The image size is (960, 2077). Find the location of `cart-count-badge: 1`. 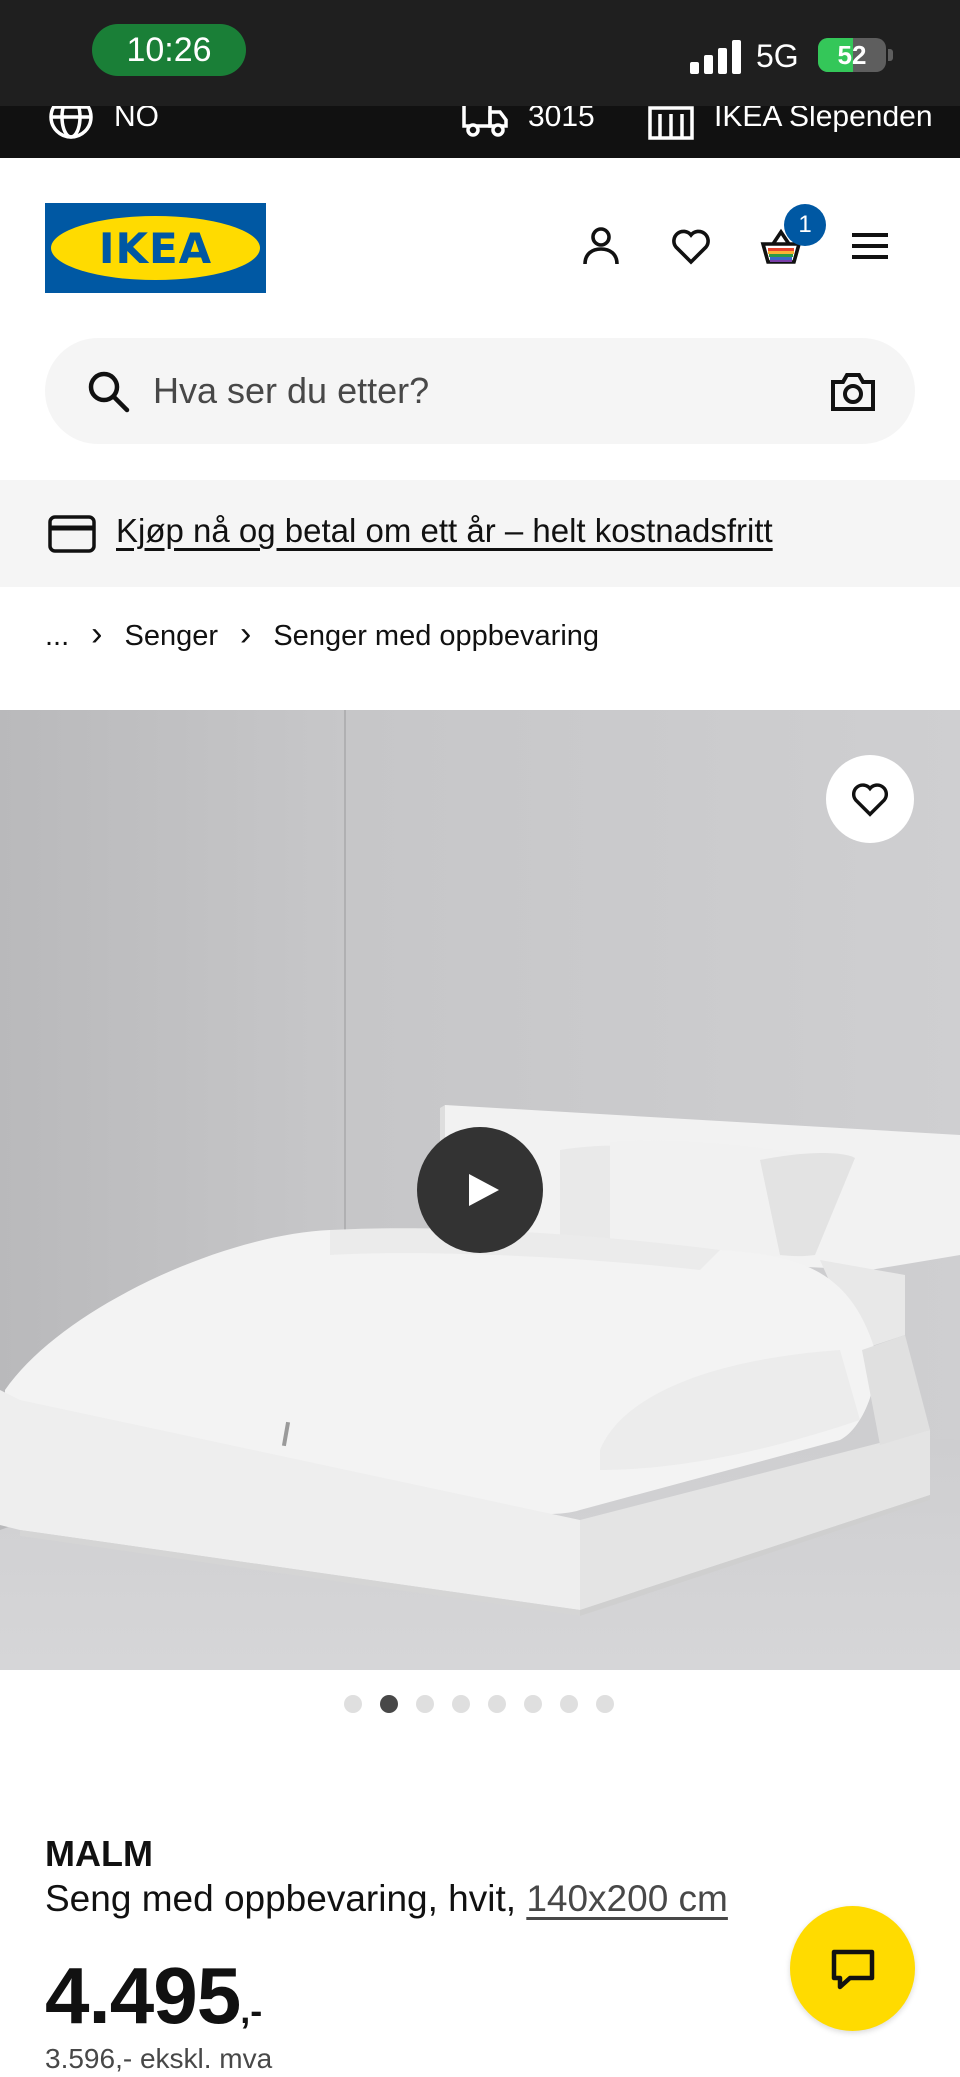

cart-count-badge: 1 is located at coordinates (805, 225).